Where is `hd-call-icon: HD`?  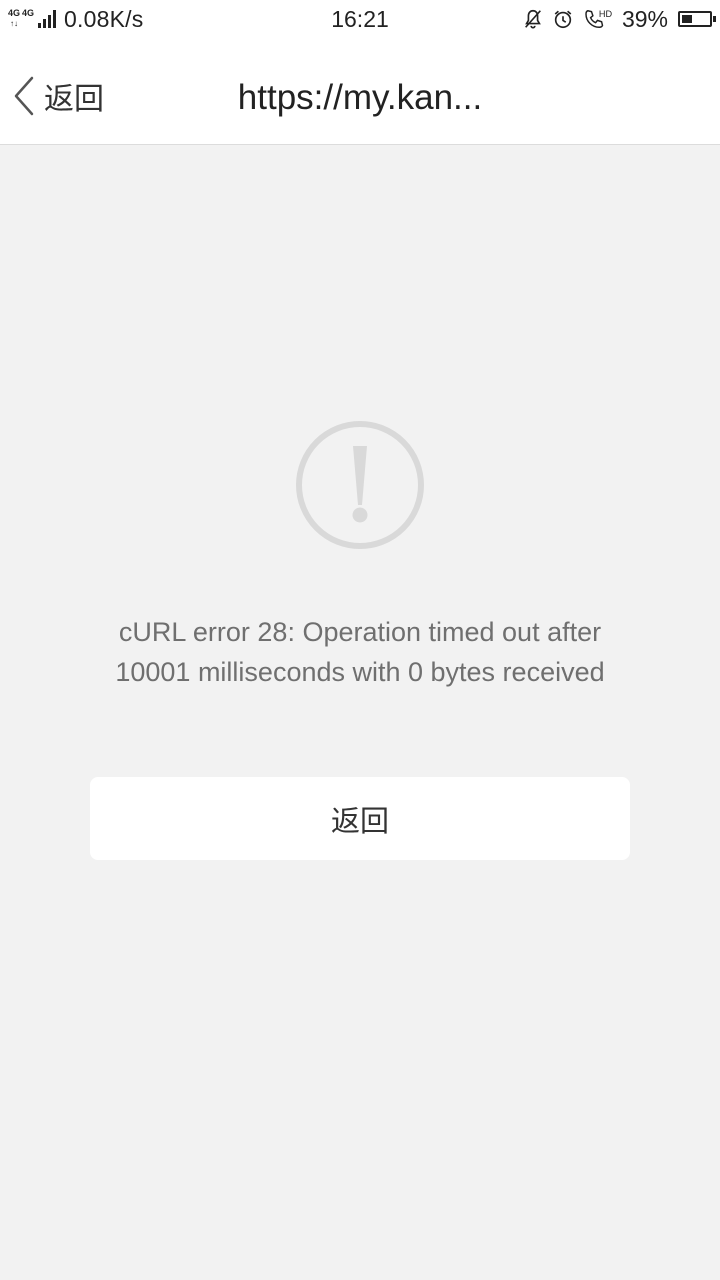 hd-call-icon: HD is located at coordinates (598, 18).